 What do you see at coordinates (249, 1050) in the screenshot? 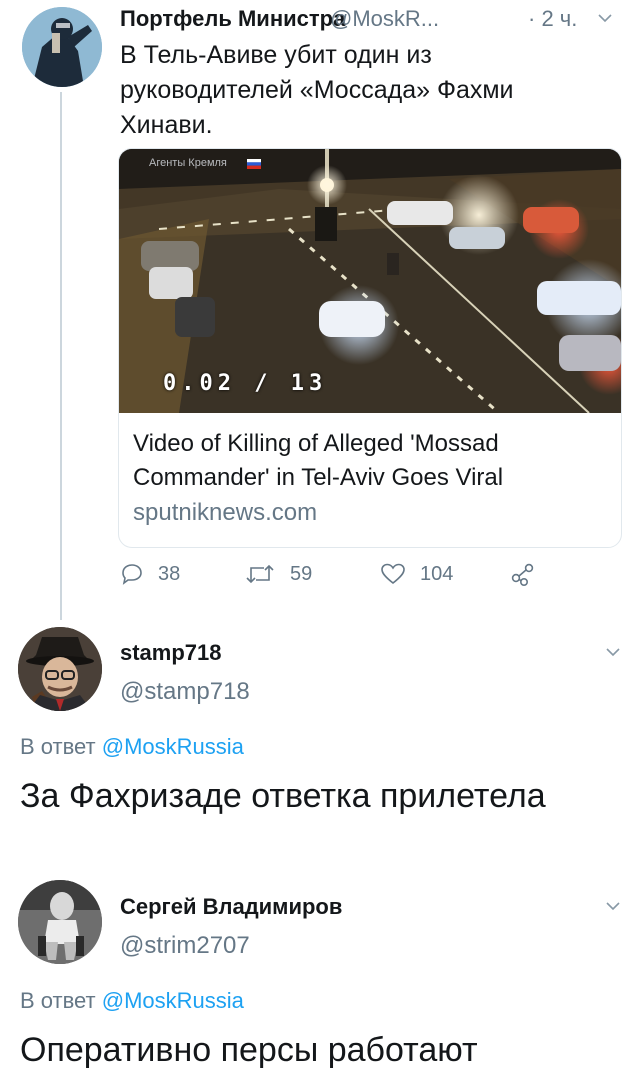
I see `reply-text: Оперативно персы работают` at bounding box center [249, 1050].